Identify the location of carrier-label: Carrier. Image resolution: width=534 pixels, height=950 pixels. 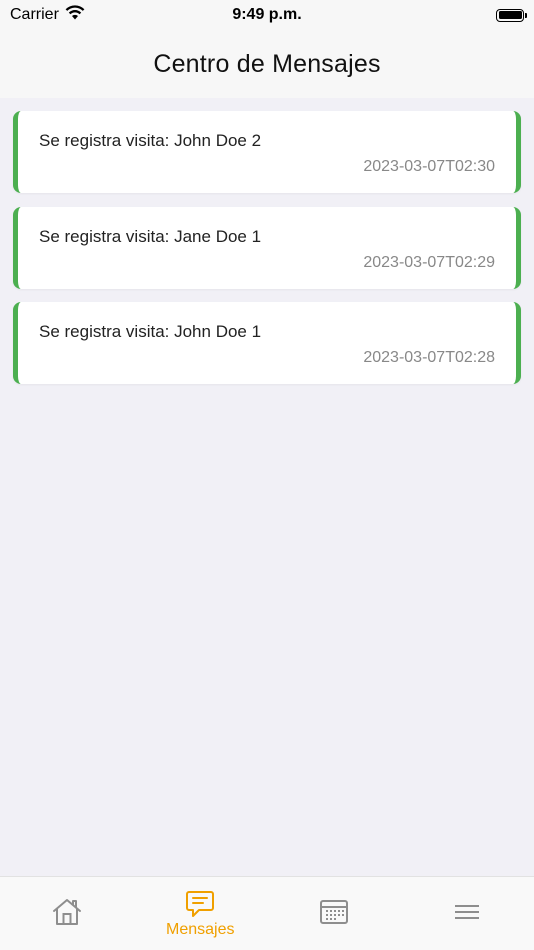
(34, 14).